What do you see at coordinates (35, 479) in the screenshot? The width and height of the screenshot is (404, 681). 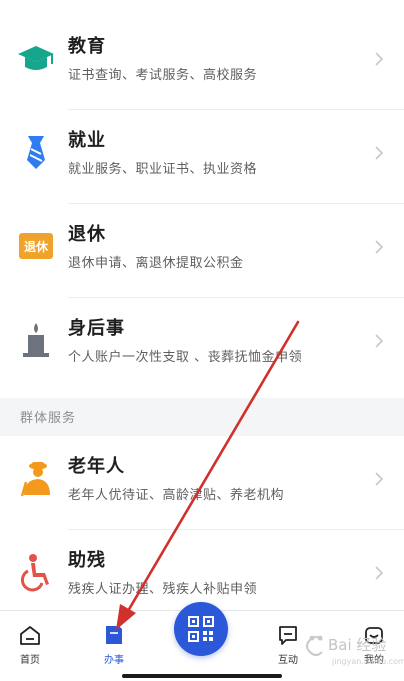 I see `elderly-person-icon` at bounding box center [35, 479].